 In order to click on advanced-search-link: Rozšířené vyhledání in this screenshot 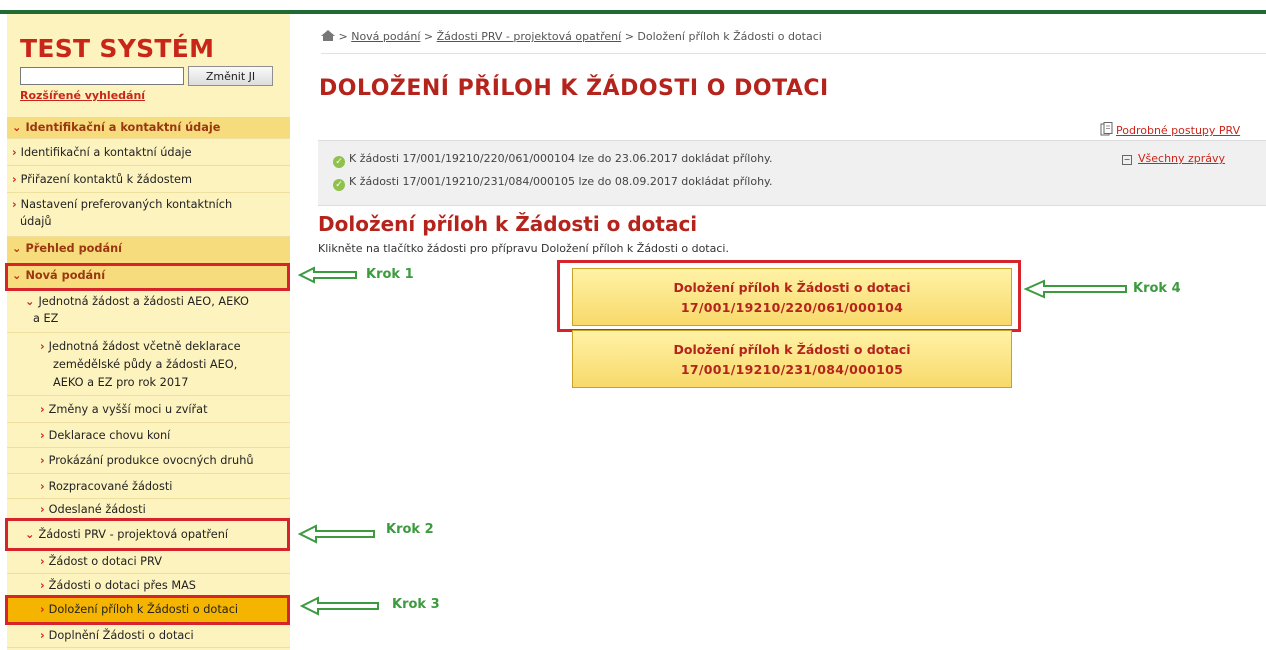, I will do `click(82, 95)`.